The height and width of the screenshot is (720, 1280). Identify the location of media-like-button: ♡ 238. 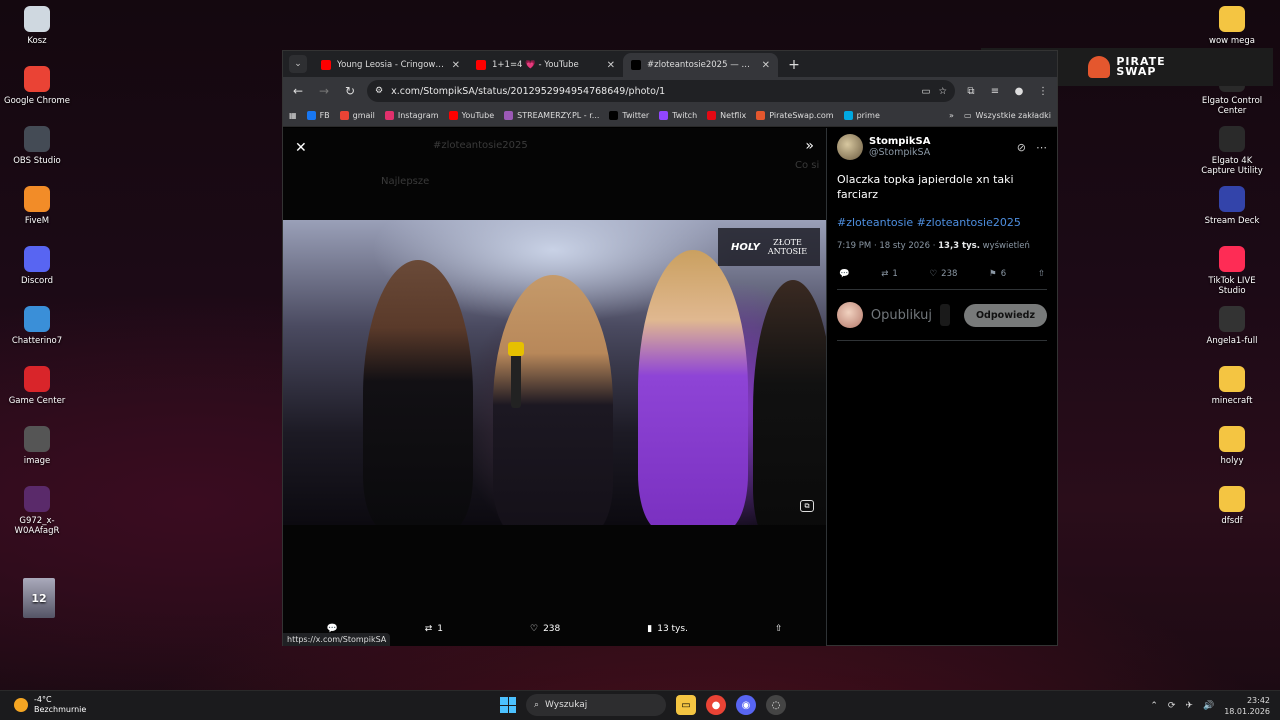
(545, 629).